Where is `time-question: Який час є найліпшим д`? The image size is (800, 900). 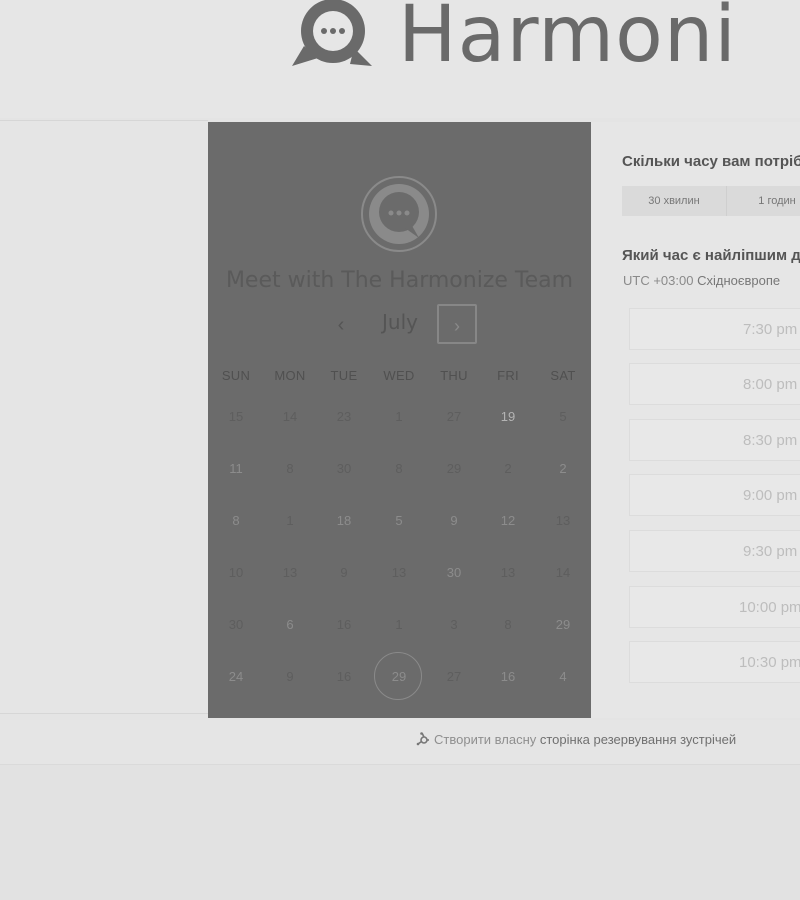
time-question: Який час є найліпшим д is located at coordinates (711, 255).